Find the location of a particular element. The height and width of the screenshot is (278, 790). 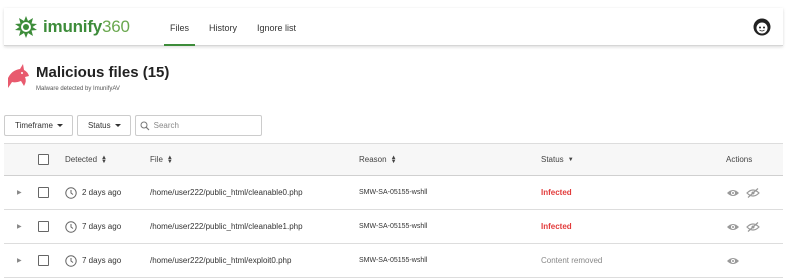

column-file: File ▲ ▼ is located at coordinates (161, 159).